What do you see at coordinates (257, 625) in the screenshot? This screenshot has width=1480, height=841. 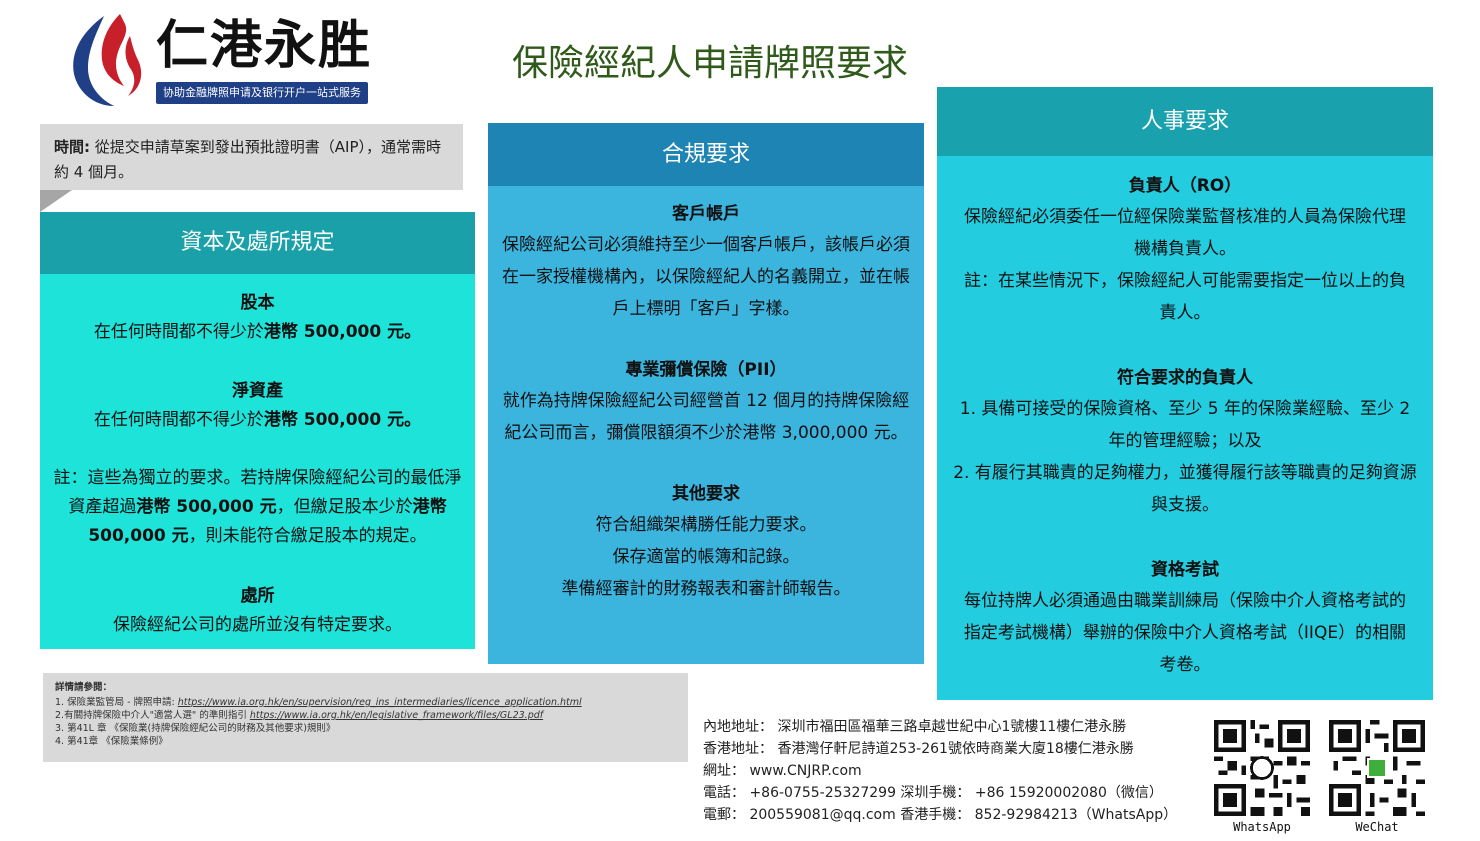 I see `premises-text: 保險經紀公司的處所並沒有特定要求。` at bounding box center [257, 625].